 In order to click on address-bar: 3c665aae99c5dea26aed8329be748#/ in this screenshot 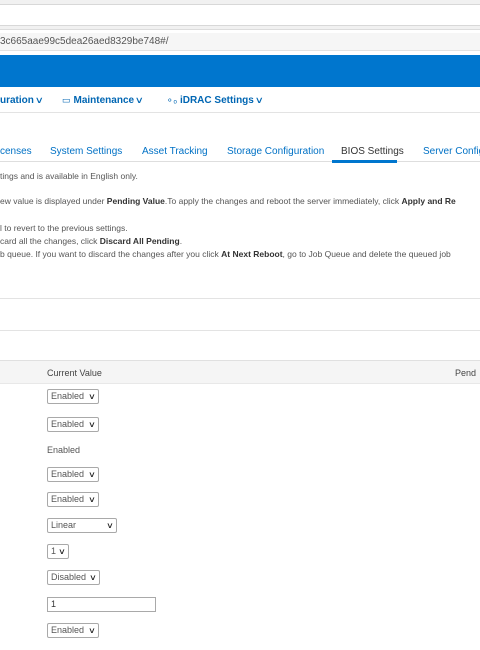, I will do `click(240, 42)`.